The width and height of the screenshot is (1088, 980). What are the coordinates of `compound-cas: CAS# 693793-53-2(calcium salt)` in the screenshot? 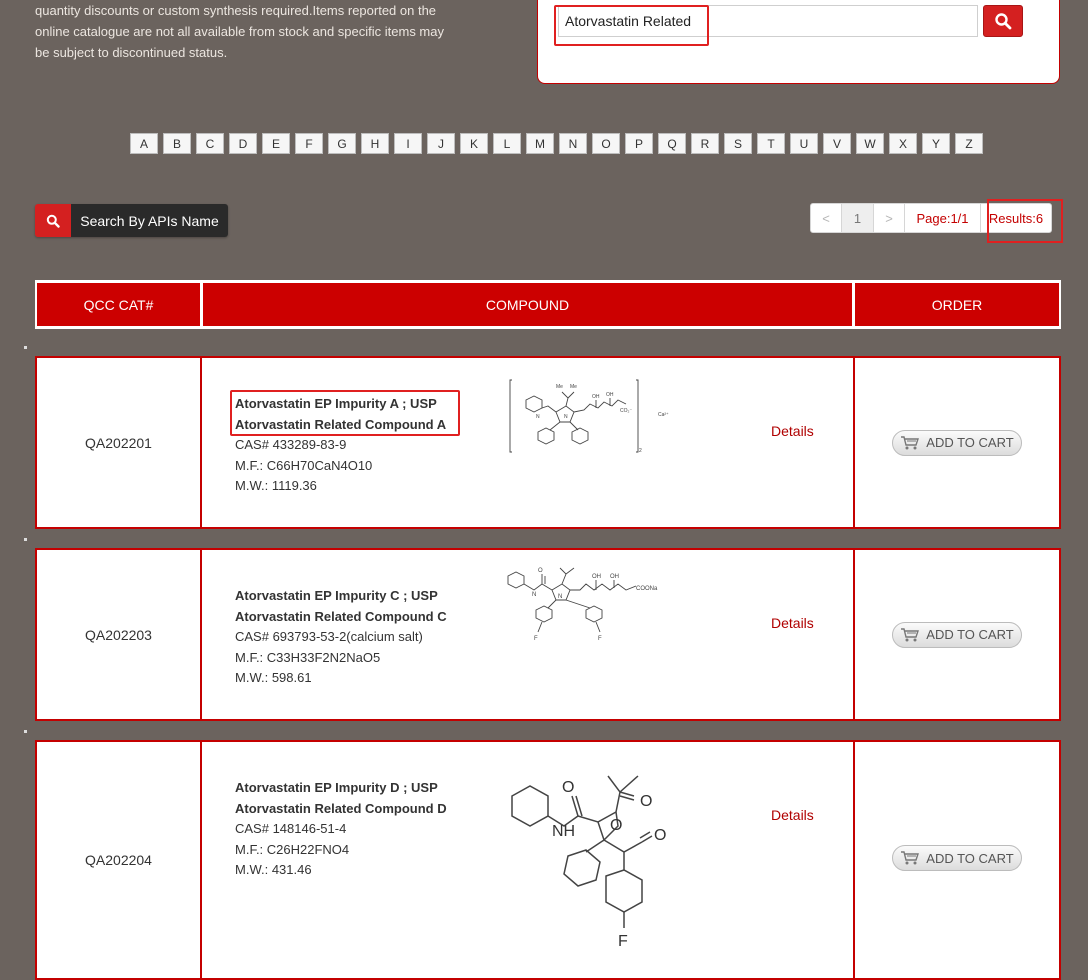 It's located at (329, 636).